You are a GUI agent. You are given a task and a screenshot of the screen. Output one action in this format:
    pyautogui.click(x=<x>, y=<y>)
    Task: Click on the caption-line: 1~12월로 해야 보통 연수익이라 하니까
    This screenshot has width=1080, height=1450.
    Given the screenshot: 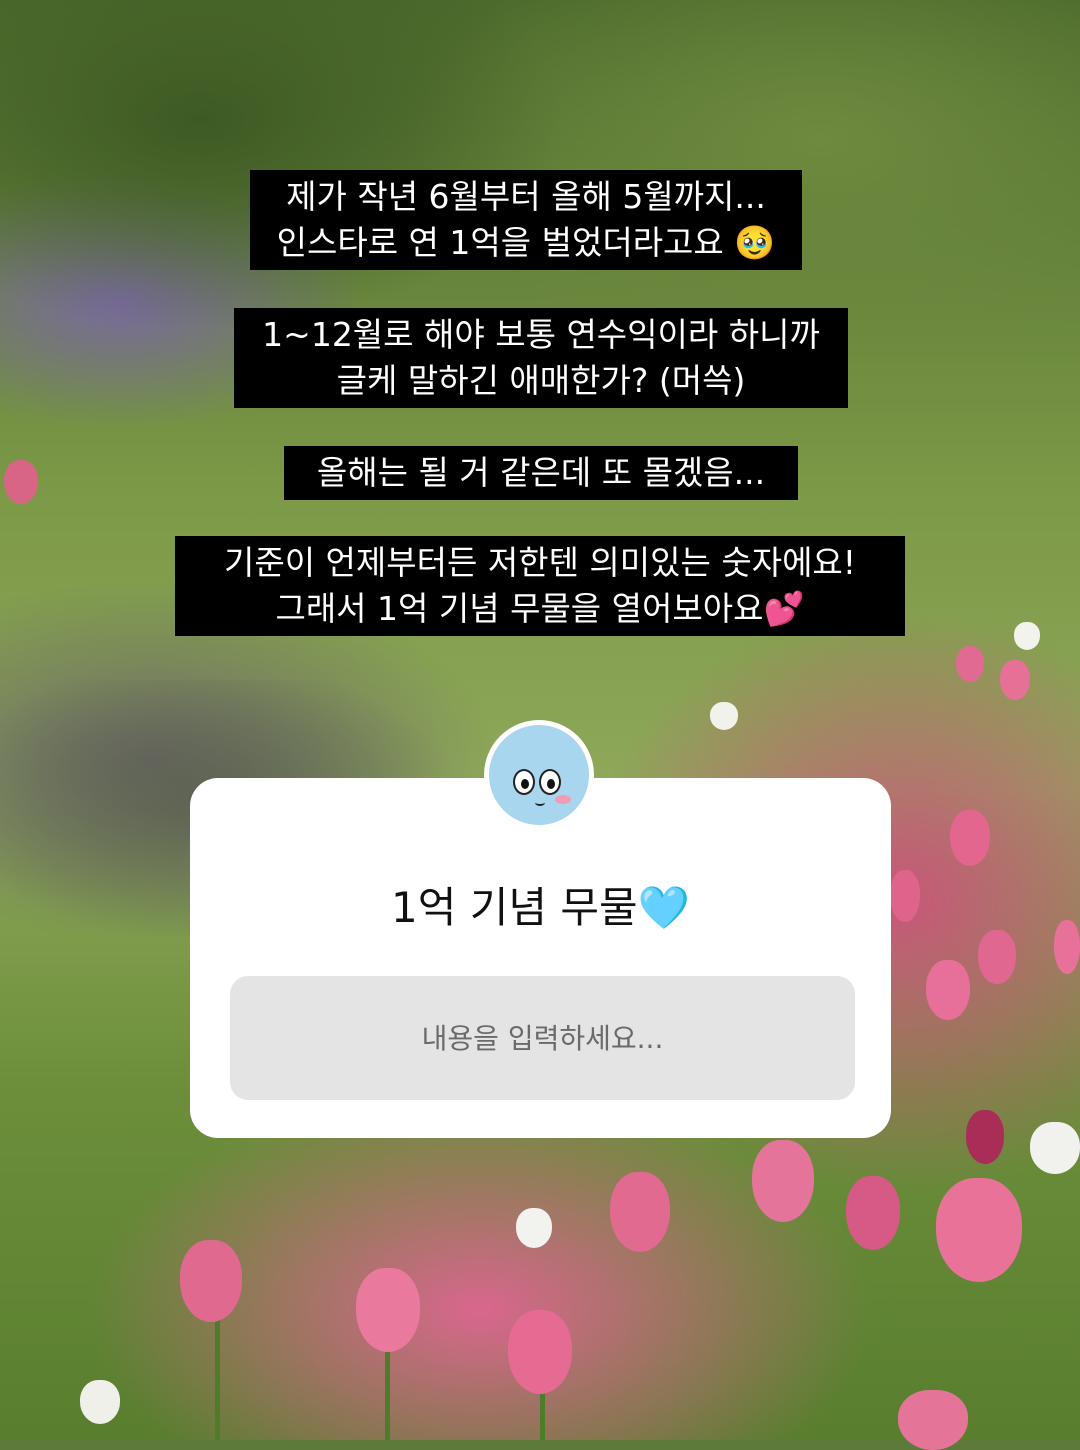 What is the action you would take?
    pyautogui.click(x=541, y=334)
    